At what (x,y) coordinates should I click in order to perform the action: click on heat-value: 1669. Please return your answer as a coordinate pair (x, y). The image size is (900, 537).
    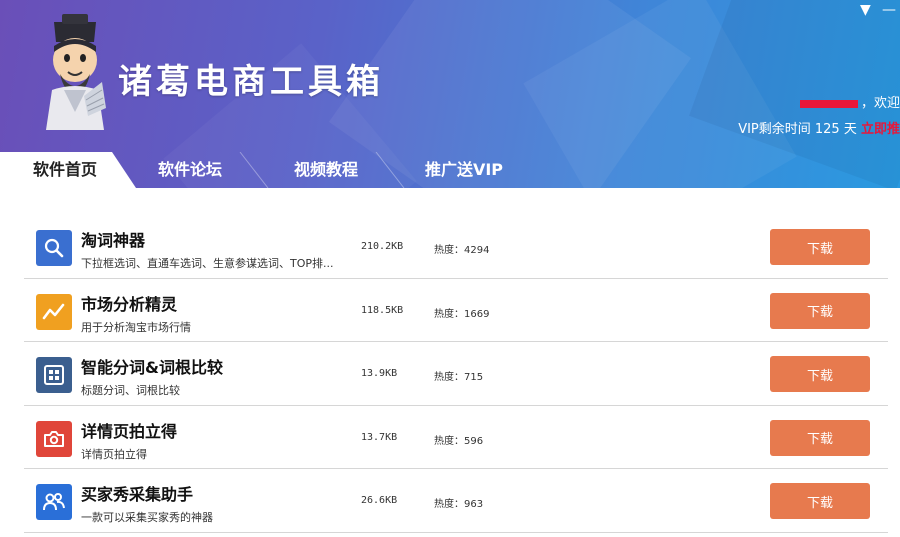
    Looking at the image, I should click on (477, 314).